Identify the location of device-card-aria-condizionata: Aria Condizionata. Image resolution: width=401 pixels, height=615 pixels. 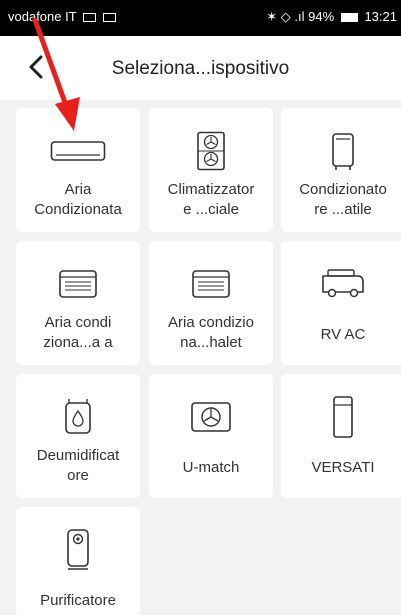
(78, 170).